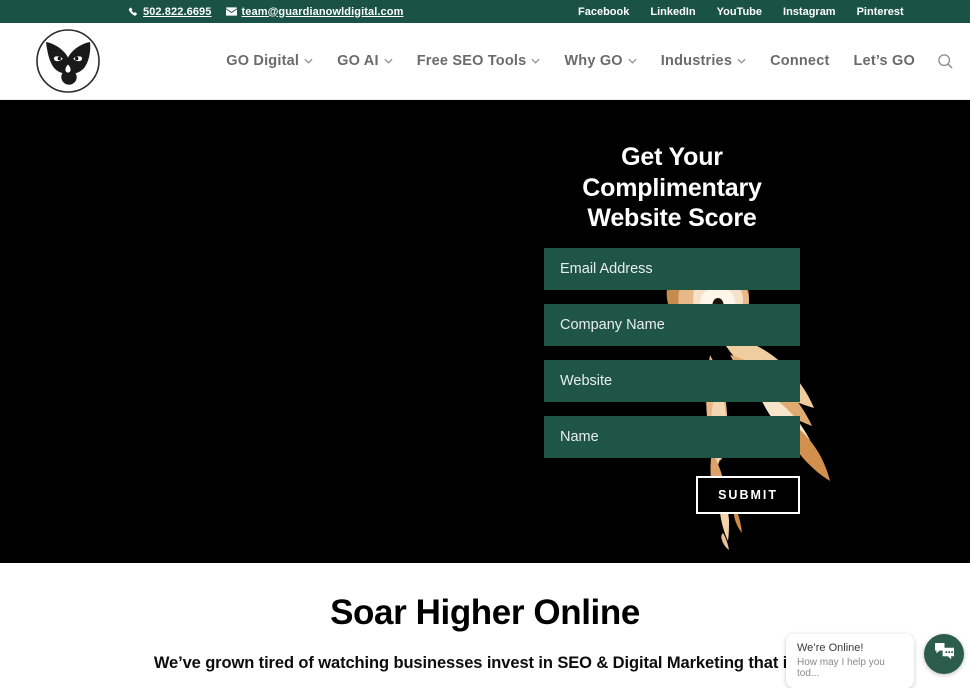  I want to click on search-icon, so click(945, 61).